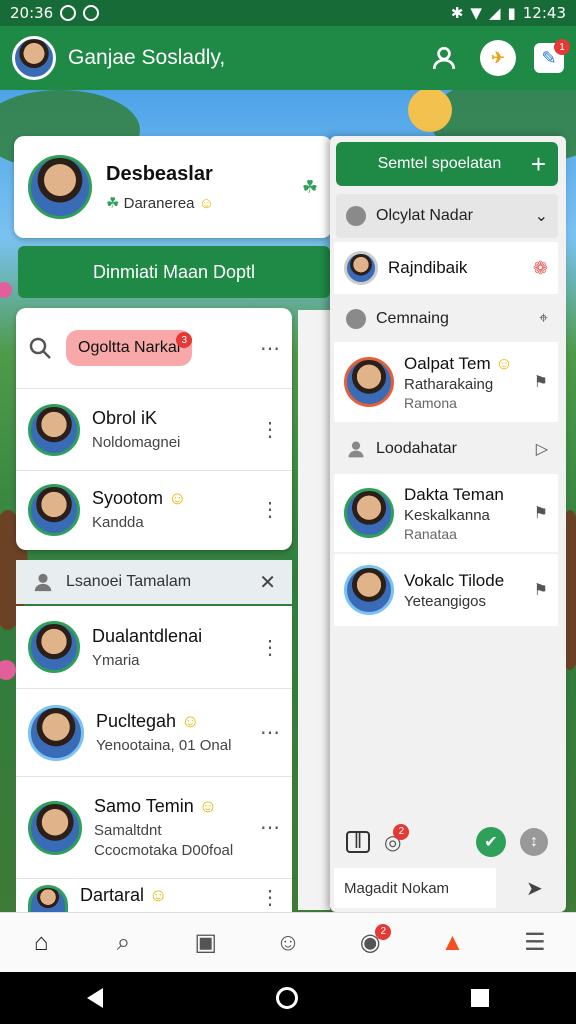  I want to click on bottom-navigation: ⌂ ⌕ ▣ ☺ ◉ 2 ▲ ☰, so click(288, 942).